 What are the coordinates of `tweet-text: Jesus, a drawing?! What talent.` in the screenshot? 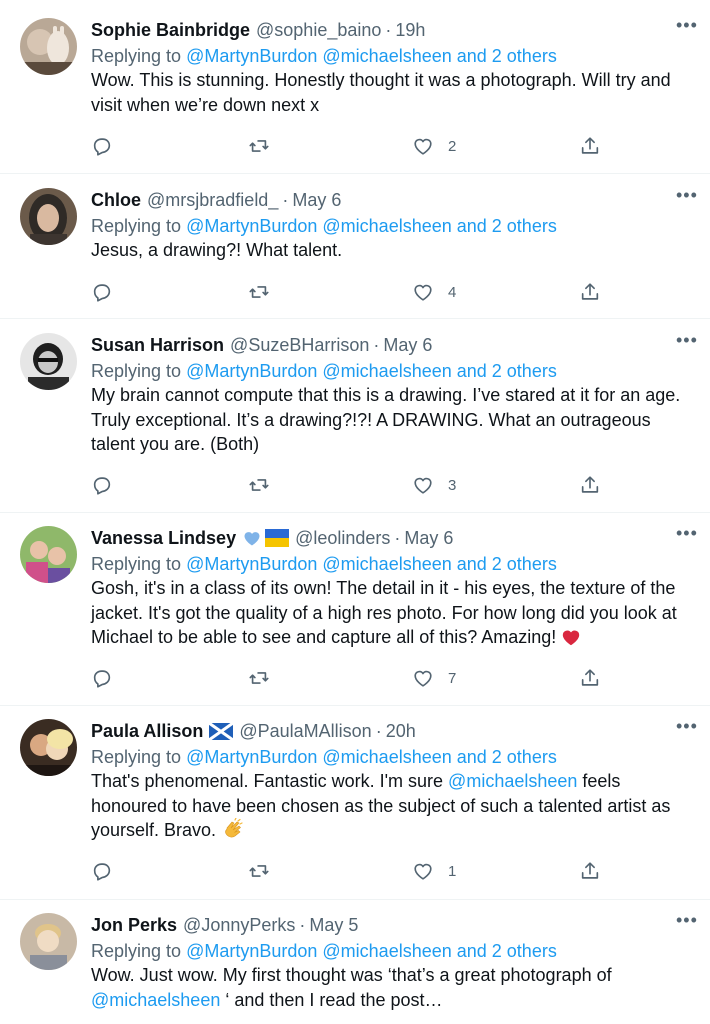 It's located at (393, 250).